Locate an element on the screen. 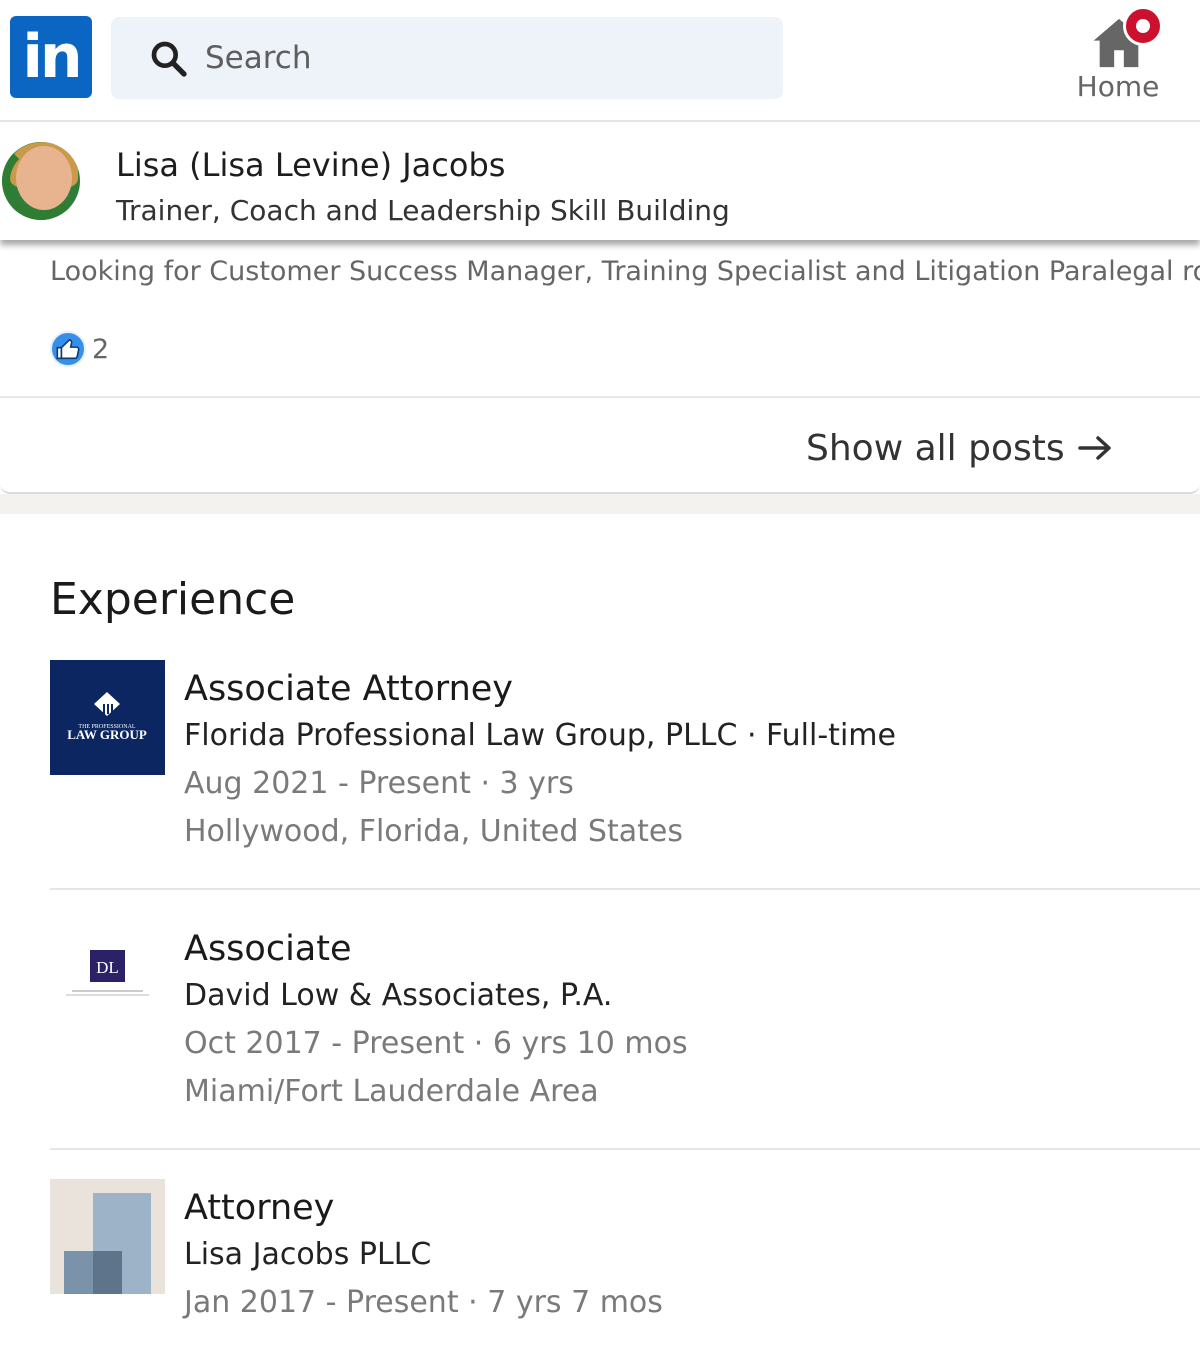 The height and width of the screenshot is (1360, 1200). job-dates: Jan 2017 - Present · 7 yrs 7 mos is located at coordinates (423, 1302).